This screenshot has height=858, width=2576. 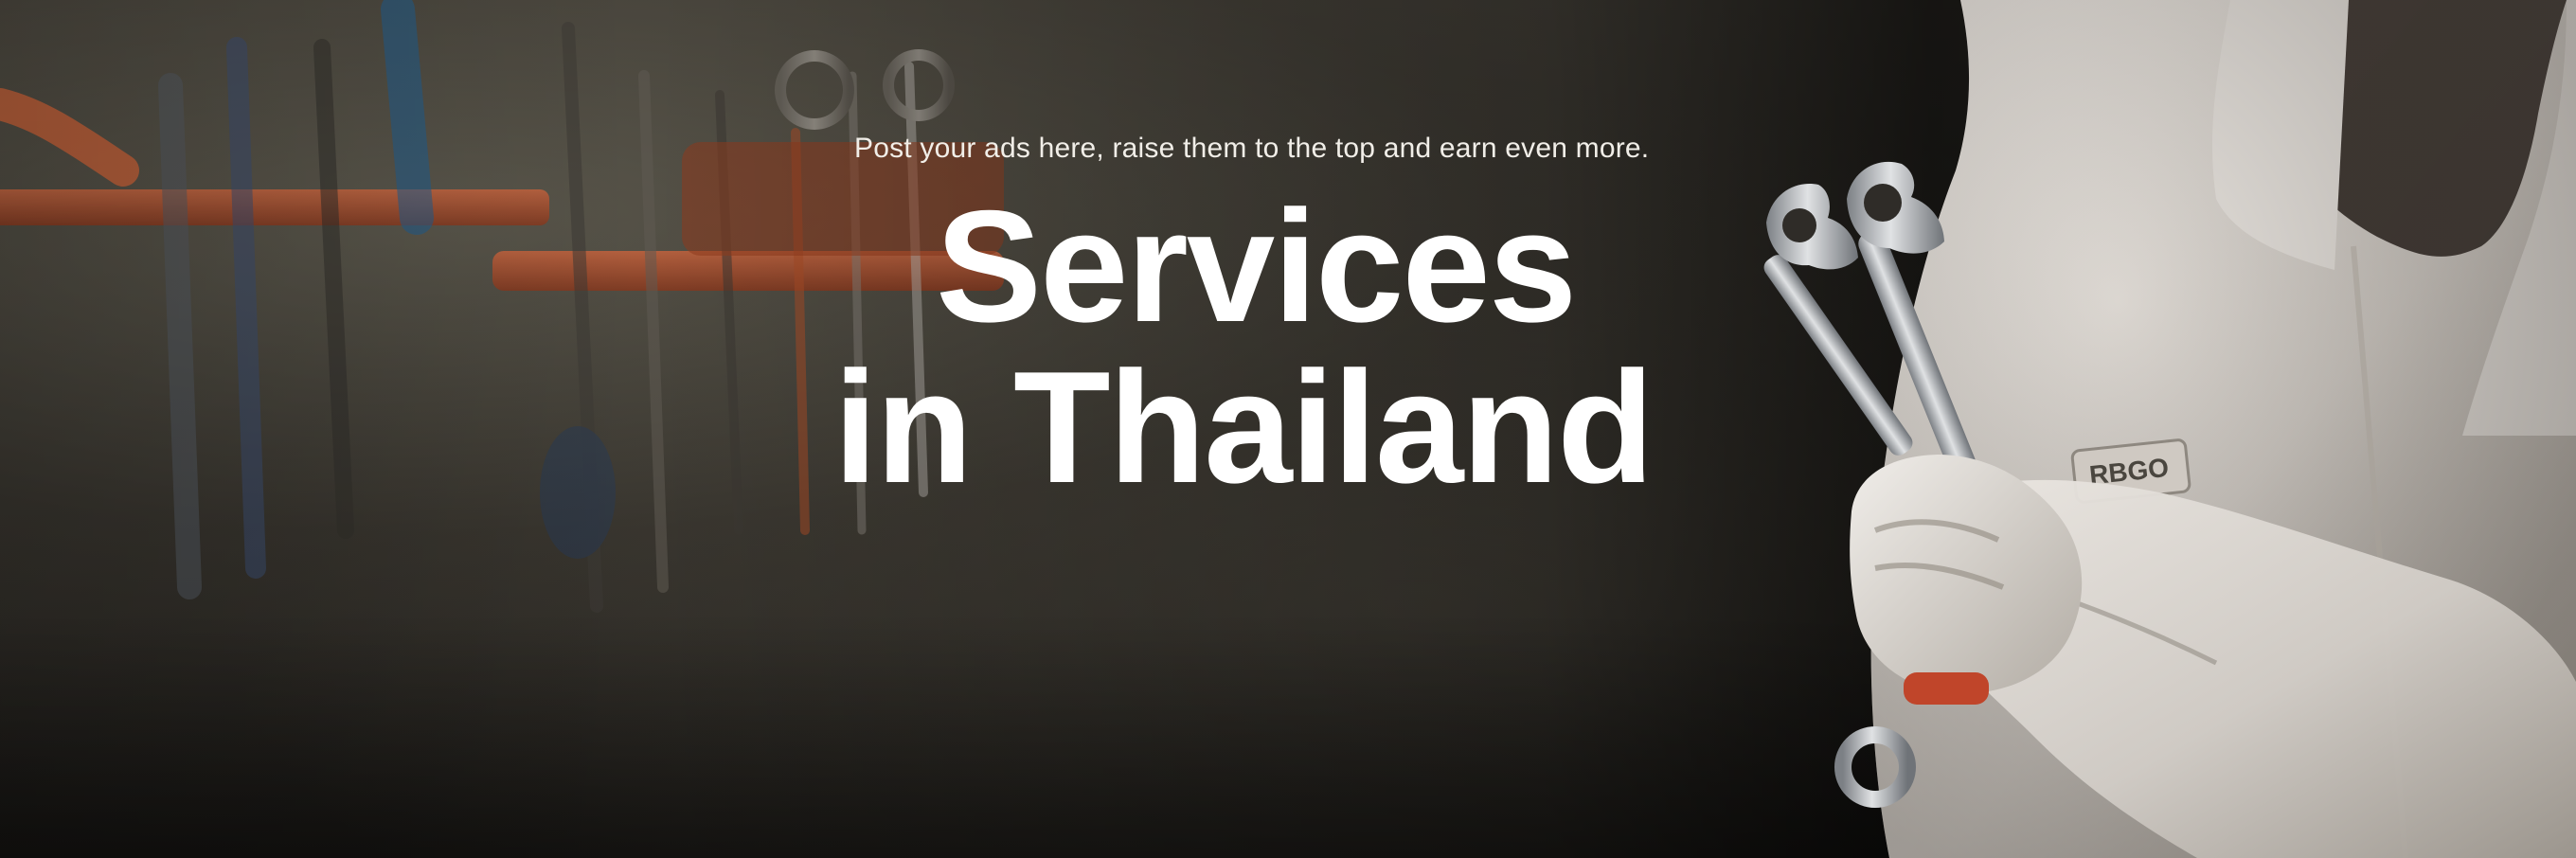 I want to click on page-title: Services in Thailand, so click(x=1244, y=346).